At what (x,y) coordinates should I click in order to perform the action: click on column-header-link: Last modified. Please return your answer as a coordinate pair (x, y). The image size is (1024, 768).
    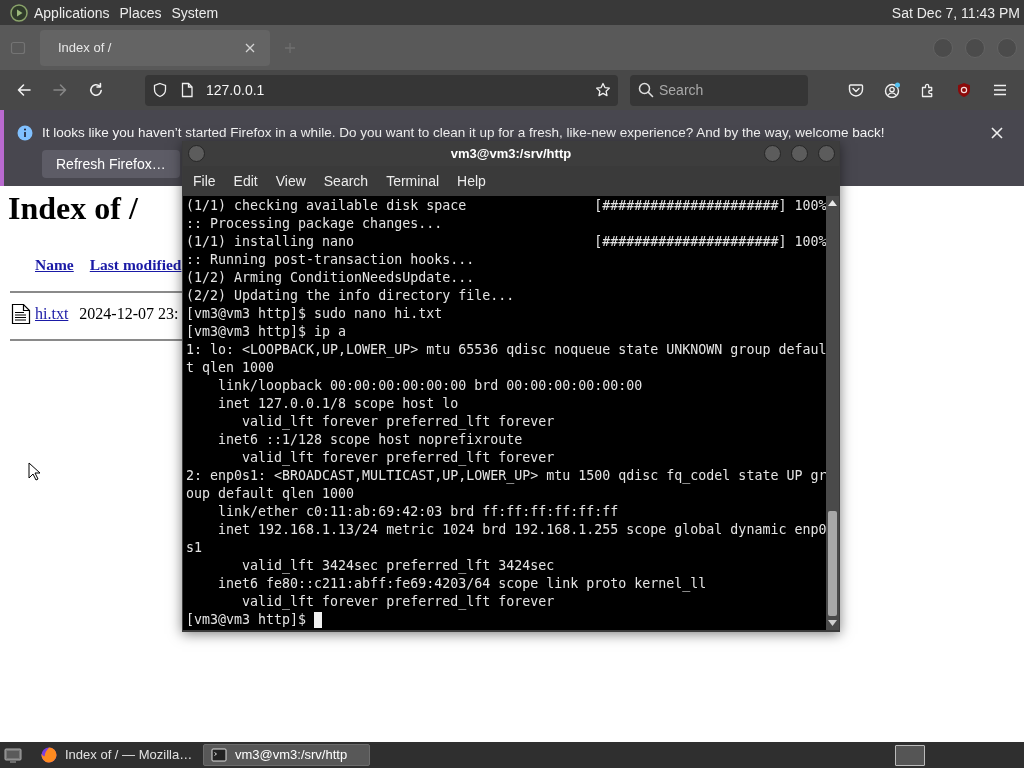
    Looking at the image, I should click on (135, 265).